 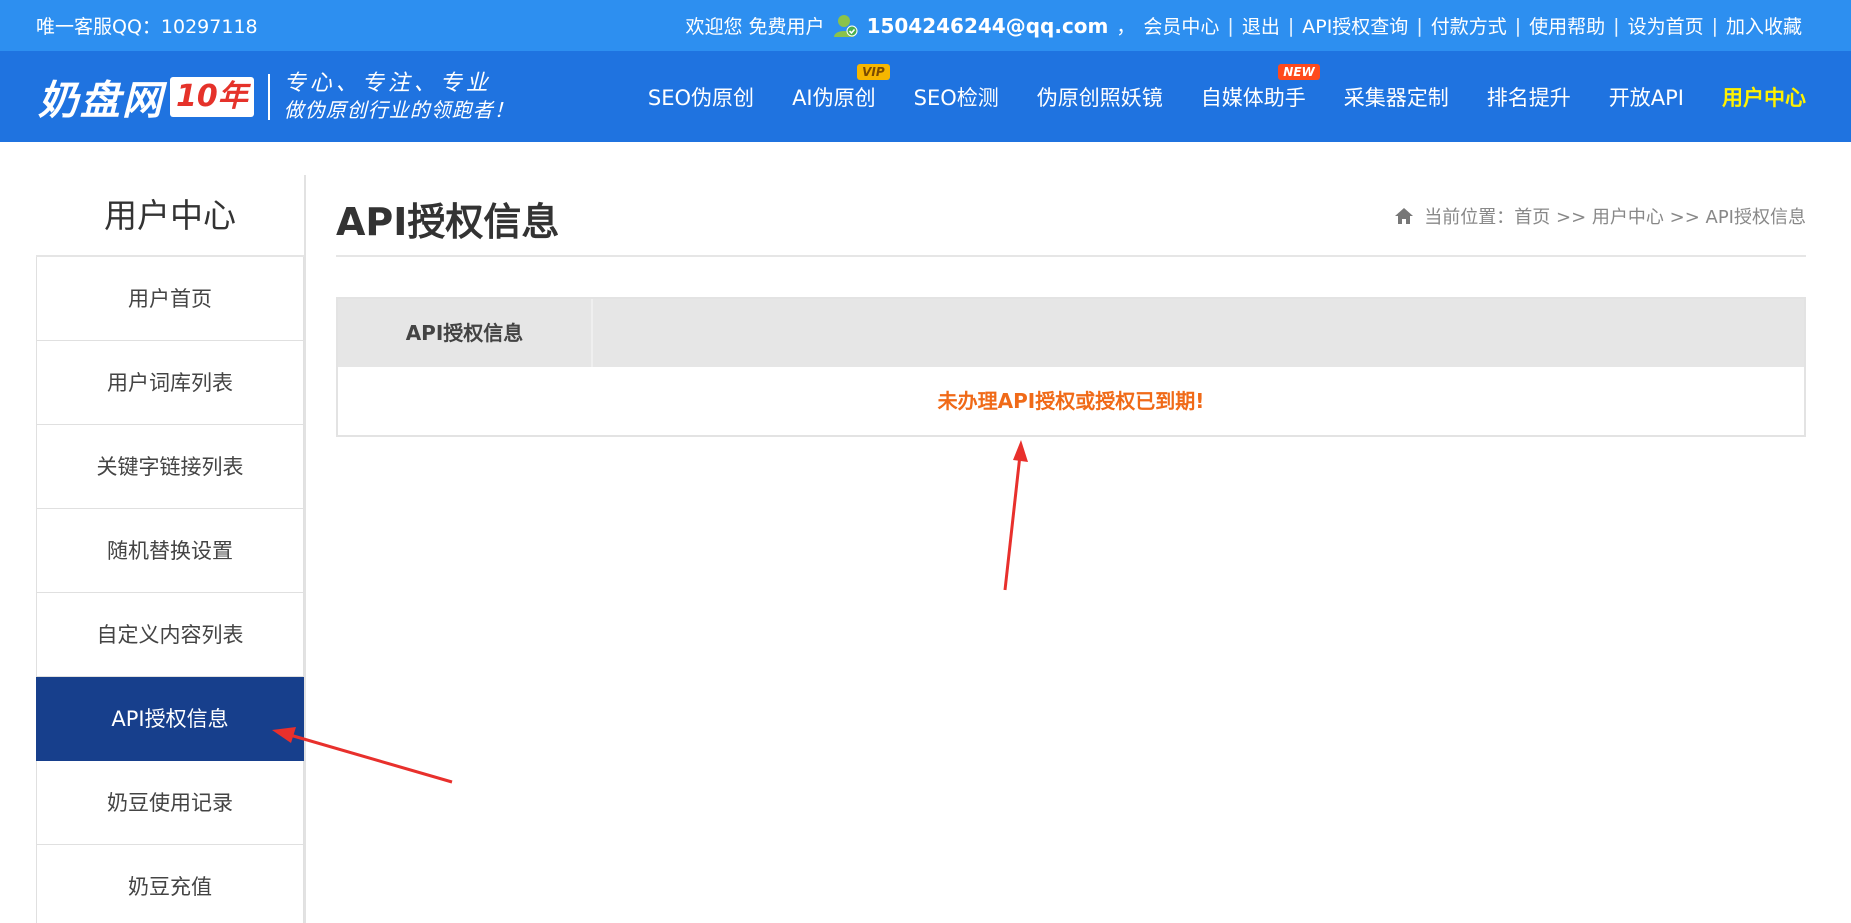 What do you see at coordinates (1567, 25) in the screenshot?
I see `link-help: 使用帮助` at bounding box center [1567, 25].